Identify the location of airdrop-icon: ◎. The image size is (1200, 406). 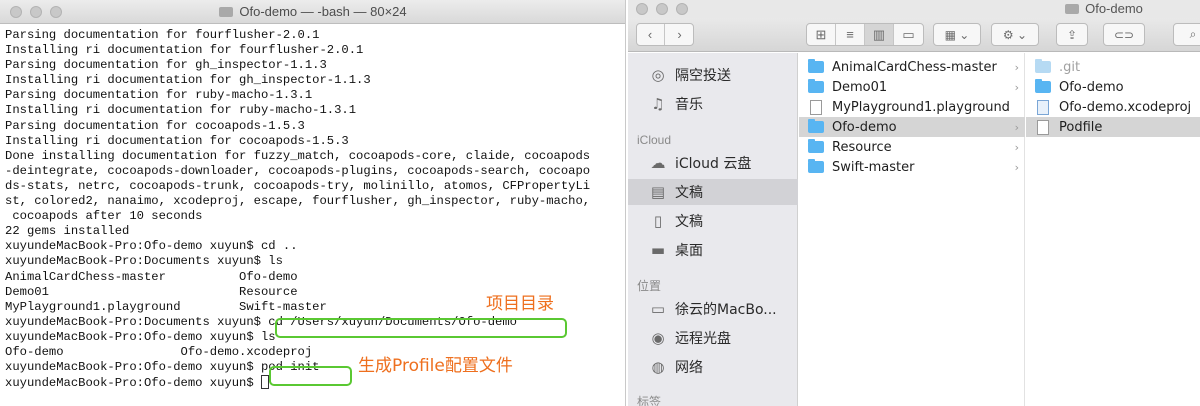
(658, 75).